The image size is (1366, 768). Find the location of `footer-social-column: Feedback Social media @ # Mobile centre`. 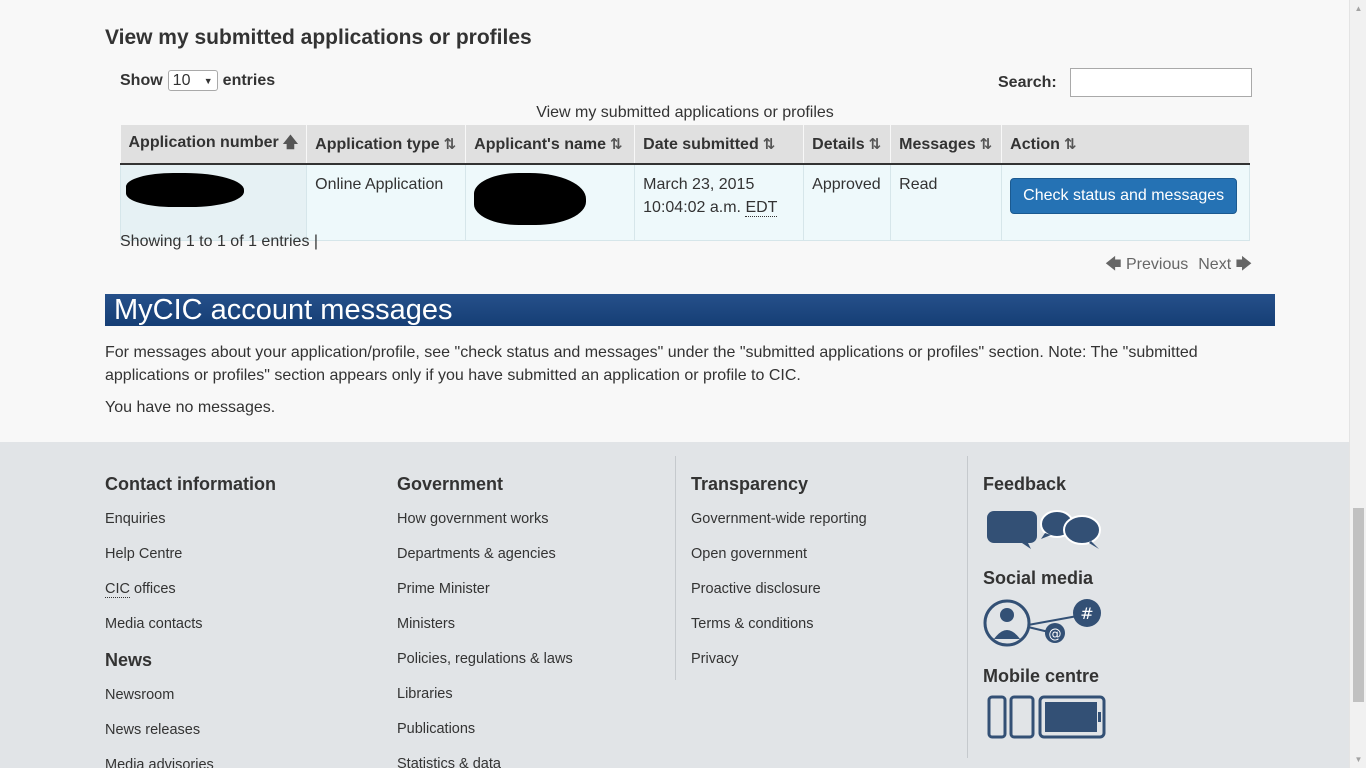

footer-social-column: Feedback Social media @ # Mobile centre is located at coordinates (1045, 594).